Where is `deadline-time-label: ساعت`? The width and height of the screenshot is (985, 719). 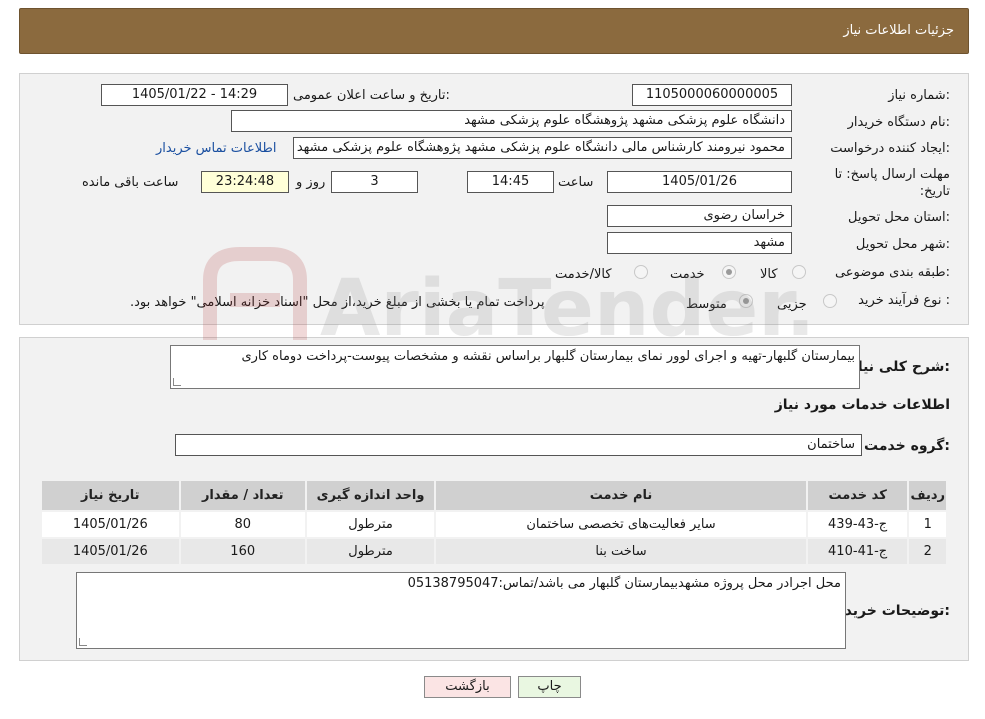
deadline-time-label: ساعت is located at coordinates (576, 182).